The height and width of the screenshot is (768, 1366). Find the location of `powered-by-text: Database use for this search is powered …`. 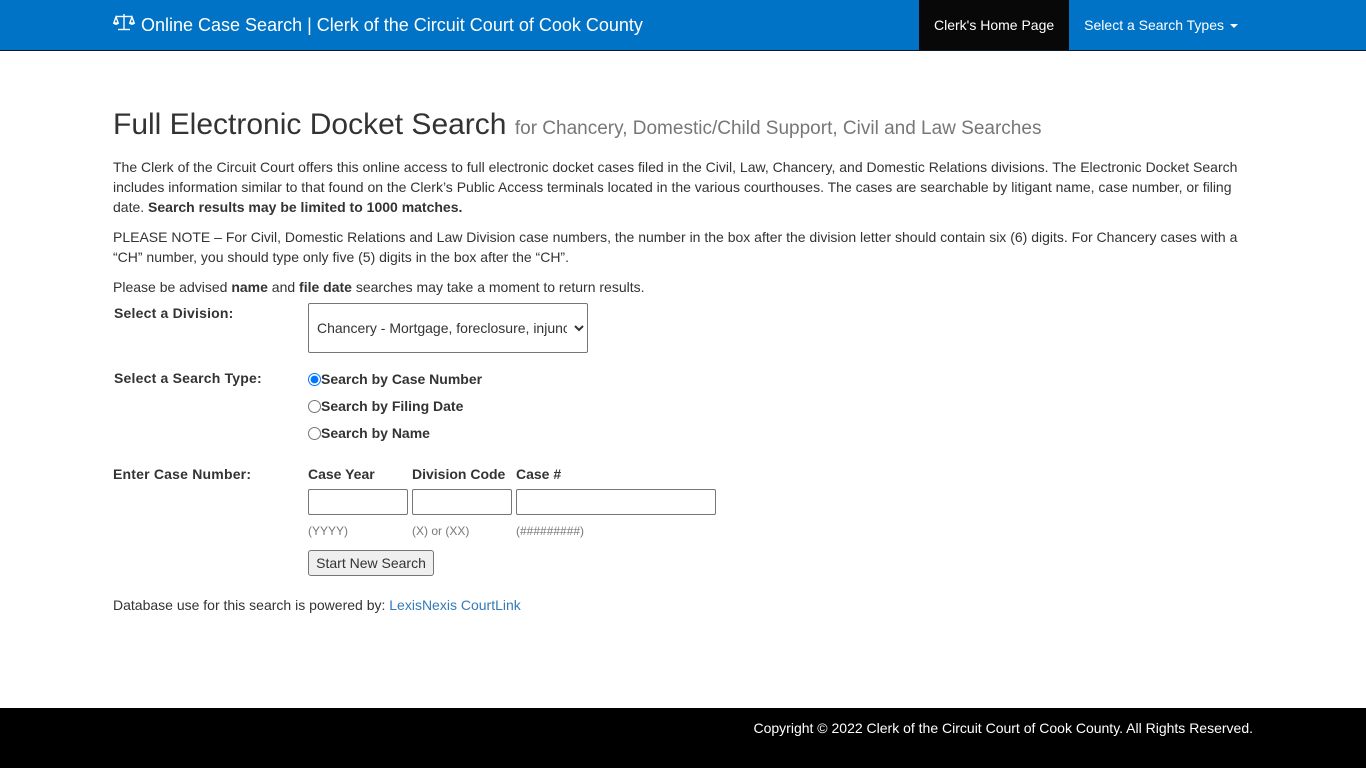

powered-by-text: Database use for this search is powered … is located at coordinates (249, 605).